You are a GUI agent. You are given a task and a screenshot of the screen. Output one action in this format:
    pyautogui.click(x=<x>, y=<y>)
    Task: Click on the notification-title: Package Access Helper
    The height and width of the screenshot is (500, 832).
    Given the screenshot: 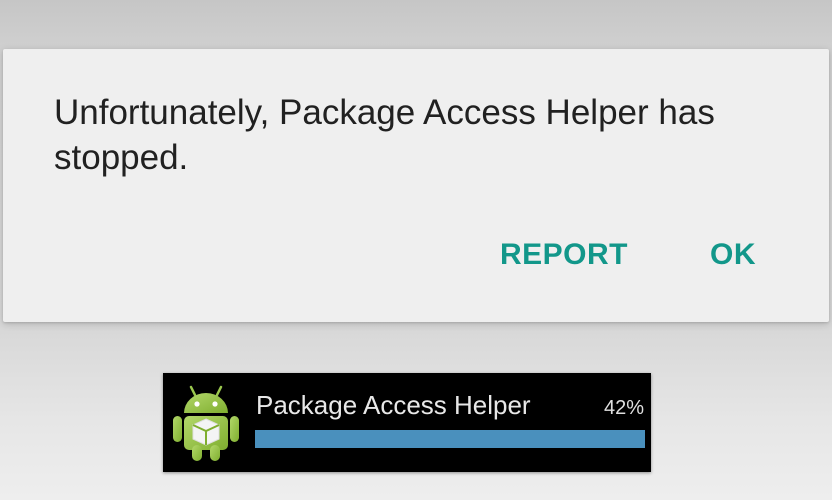 What is the action you would take?
    pyautogui.click(x=393, y=405)
    